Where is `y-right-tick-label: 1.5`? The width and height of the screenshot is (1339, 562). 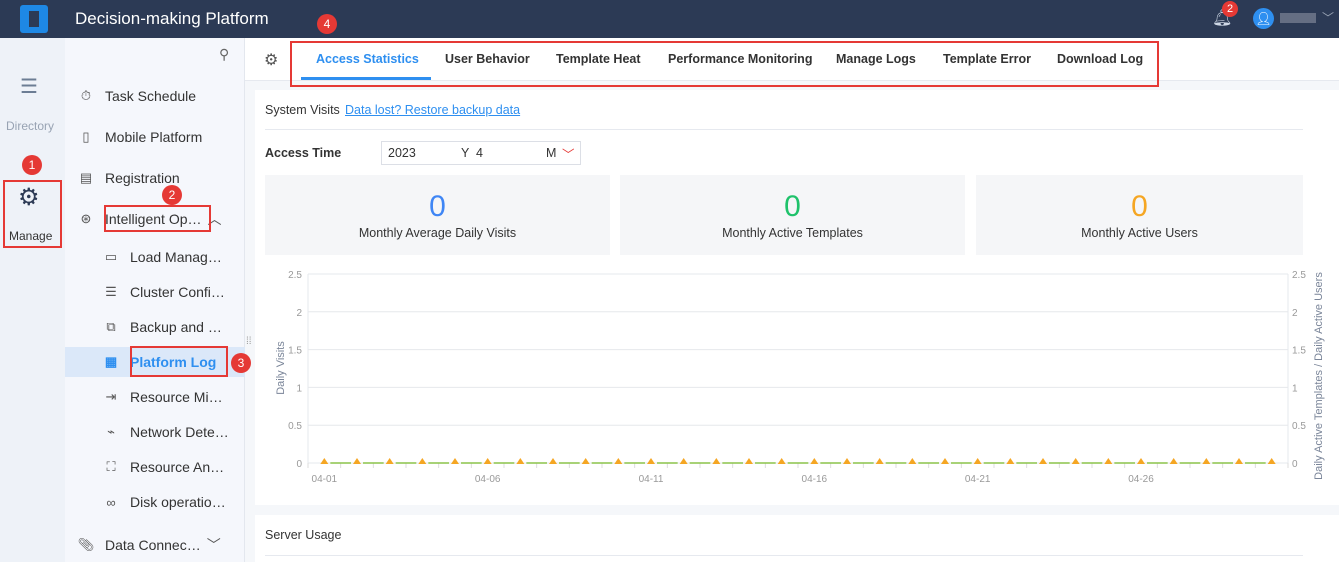 y-right-tick-label: 1.5 is located at coordinates (1299, 351).